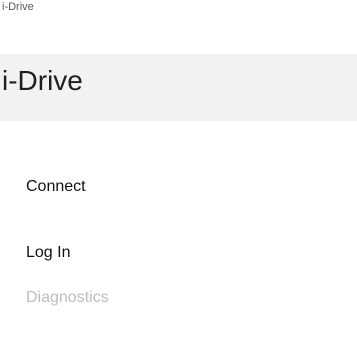  Describe the element at coordinates (42, 80) in the screenshot. I see `page-title: i-Drive` at that location.